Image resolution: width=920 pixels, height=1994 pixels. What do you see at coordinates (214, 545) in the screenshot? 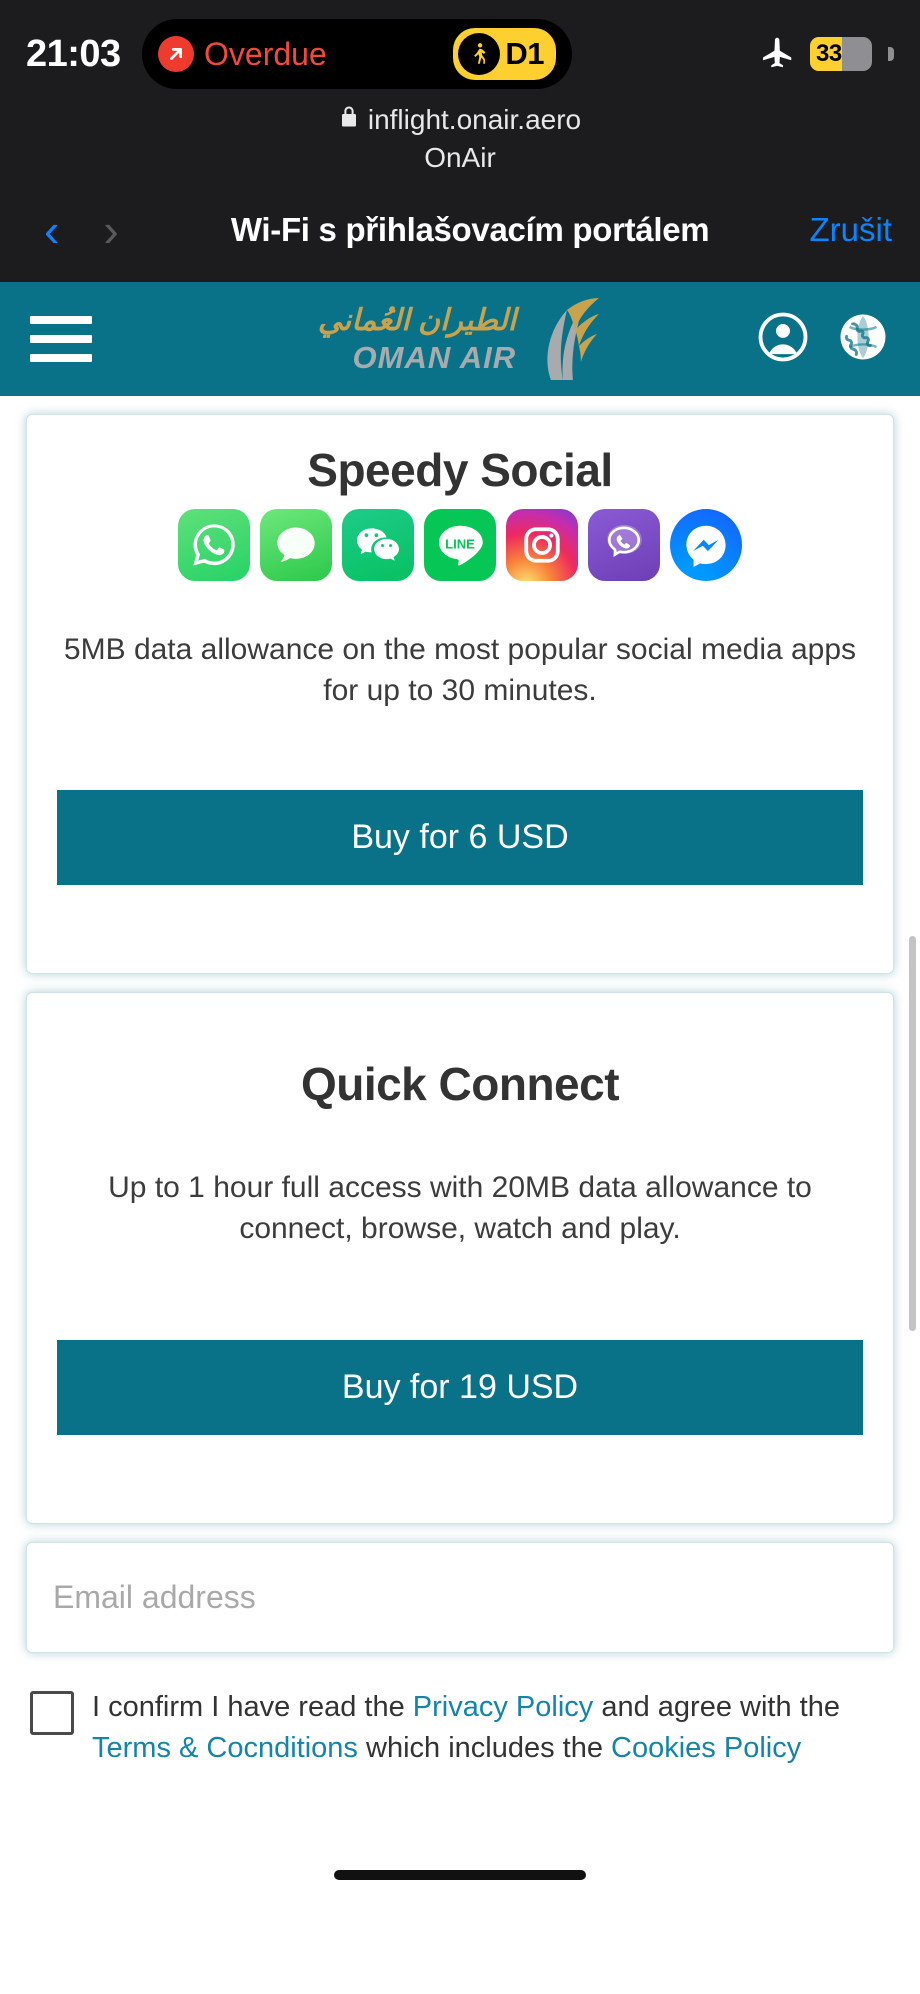
I see `whatsapp-icon` at bounding box center [214, 545].